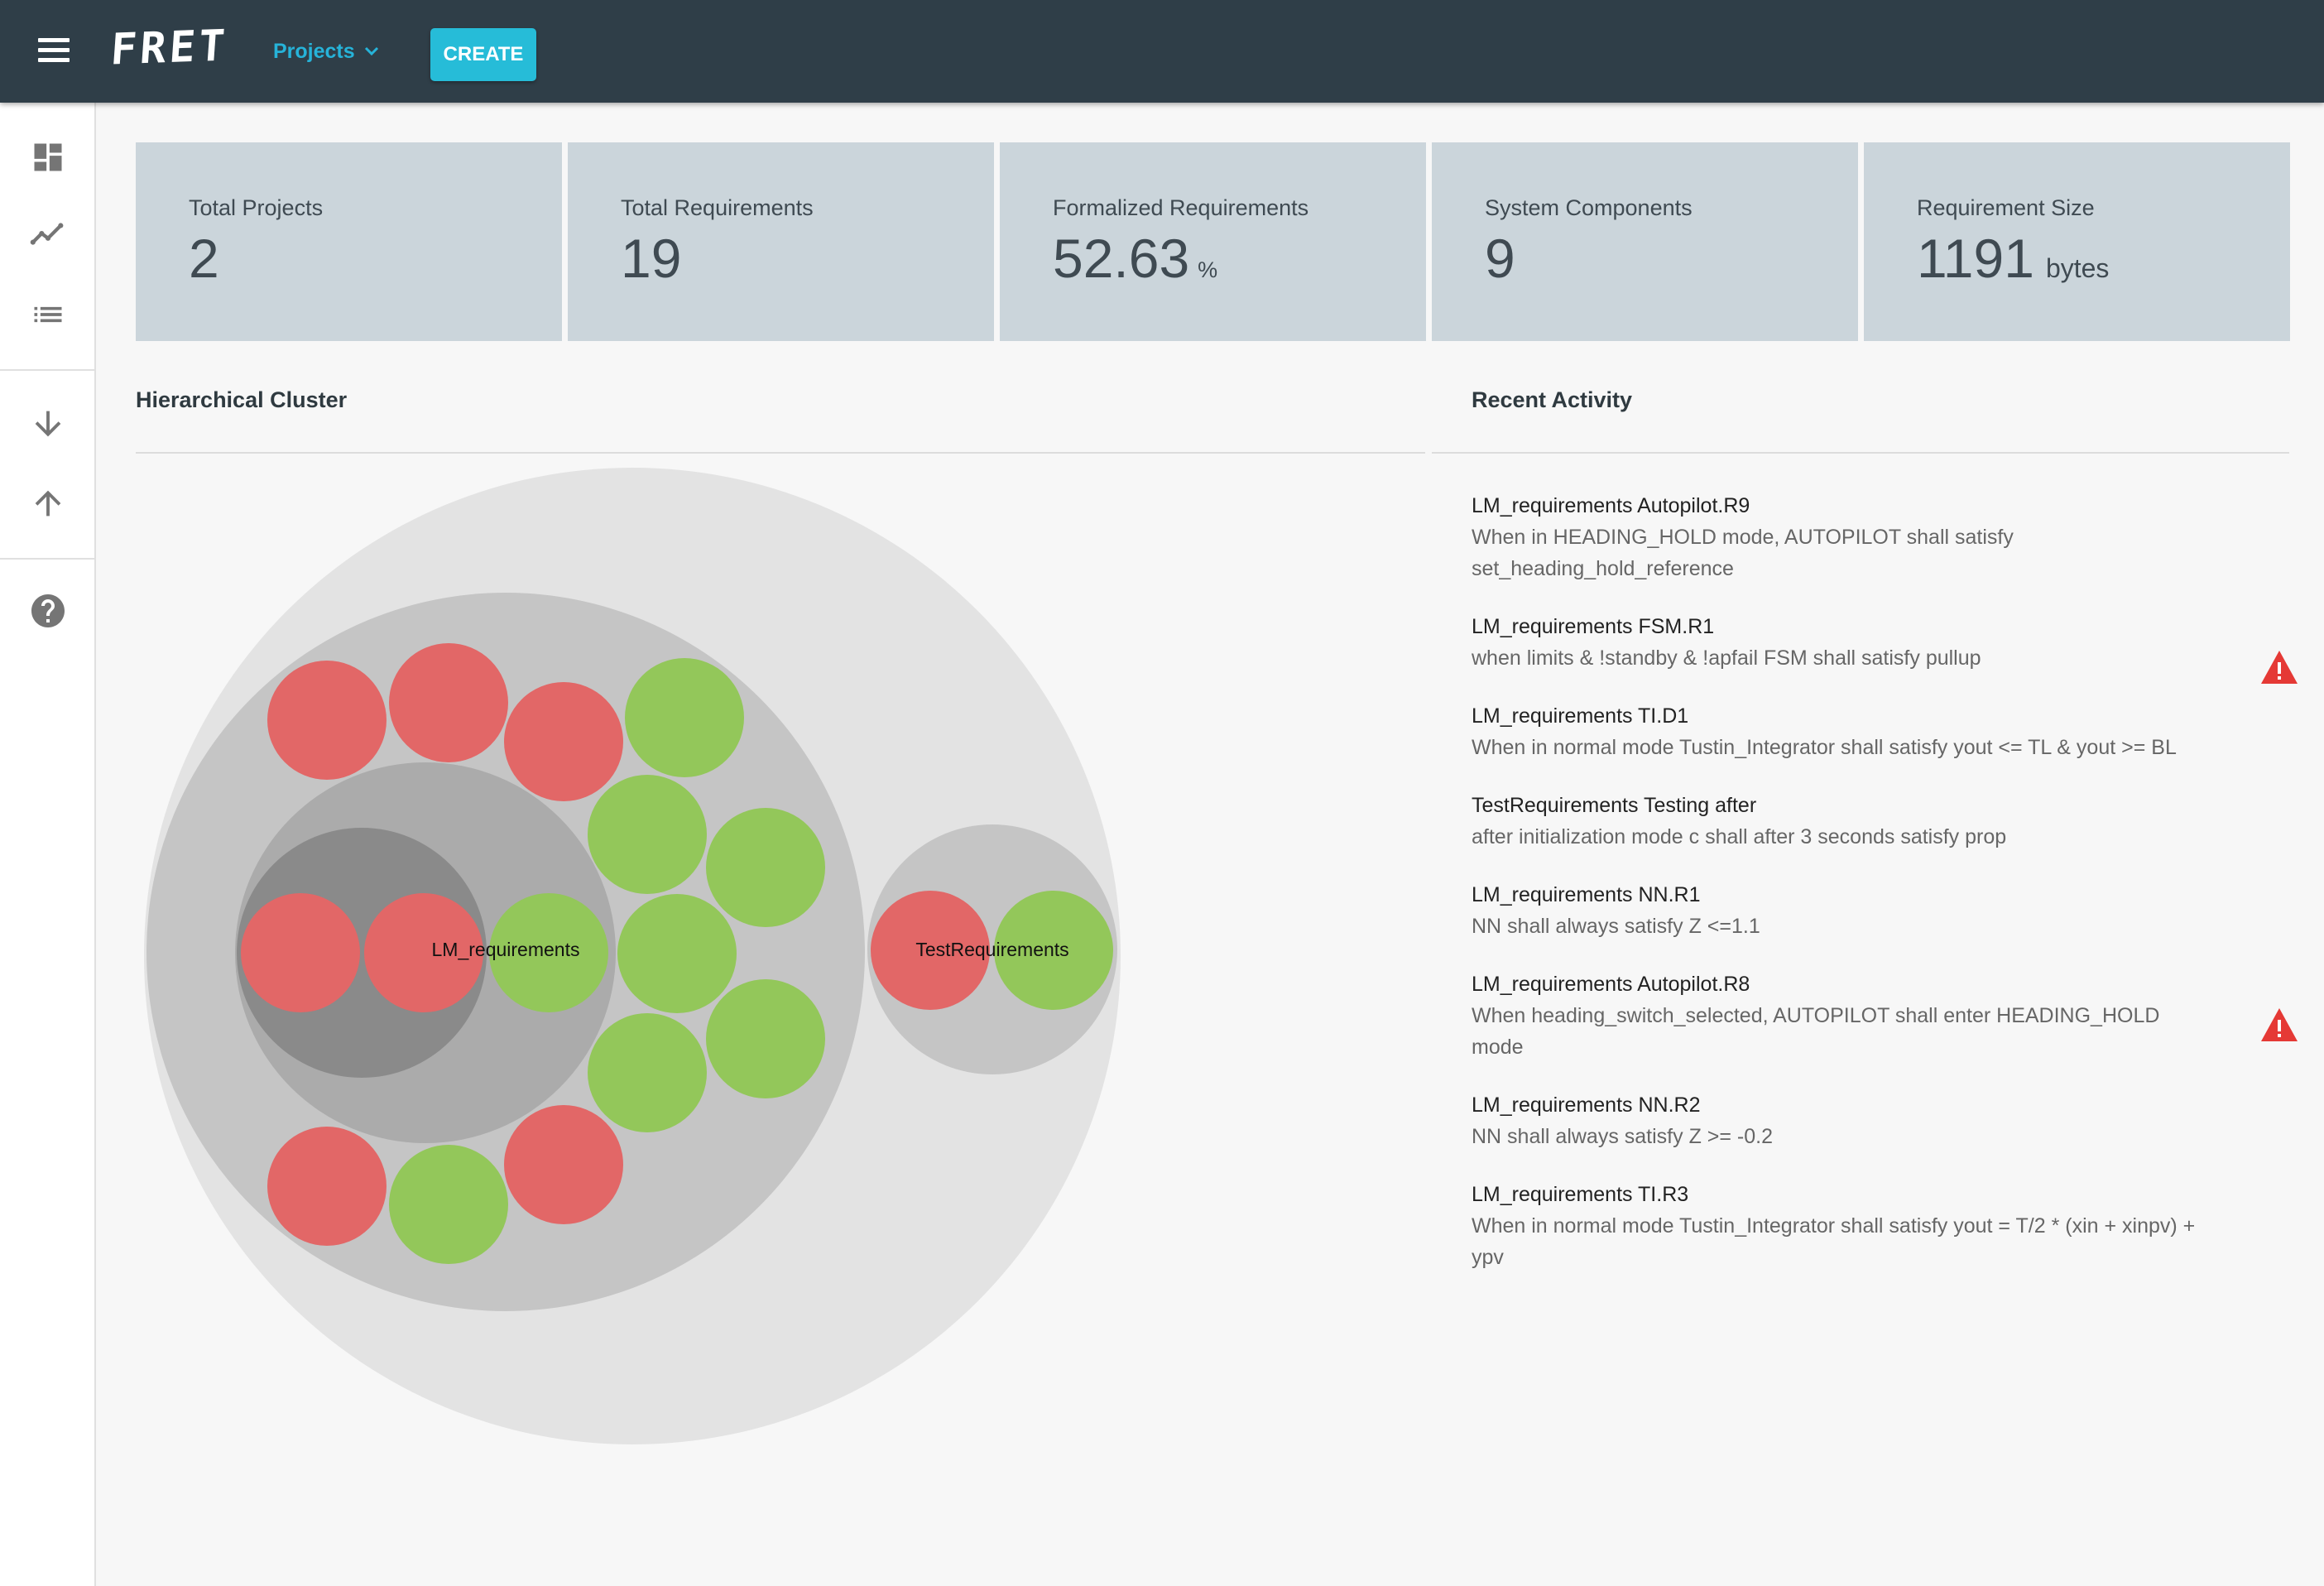  I want to click on arrow-up-icon, so click(48, 504).